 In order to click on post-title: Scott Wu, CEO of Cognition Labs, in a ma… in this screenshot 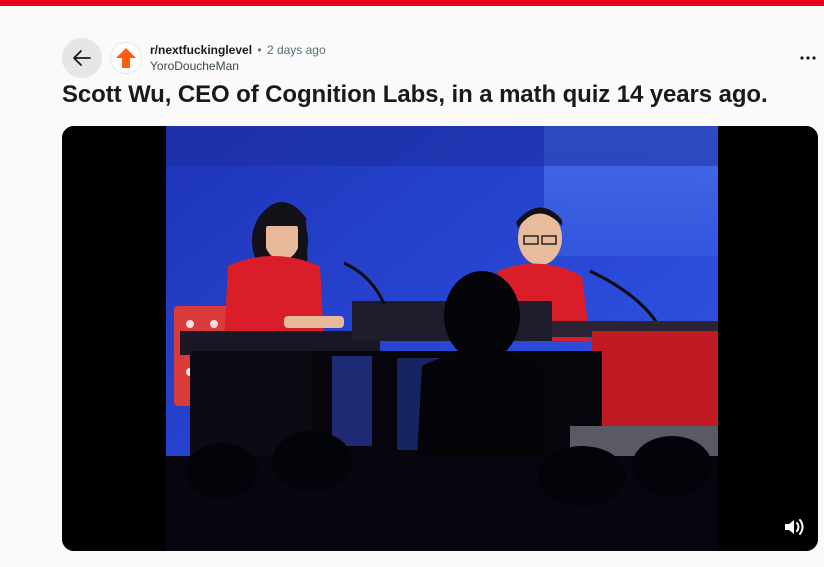, I will do `click(415, 95)`.